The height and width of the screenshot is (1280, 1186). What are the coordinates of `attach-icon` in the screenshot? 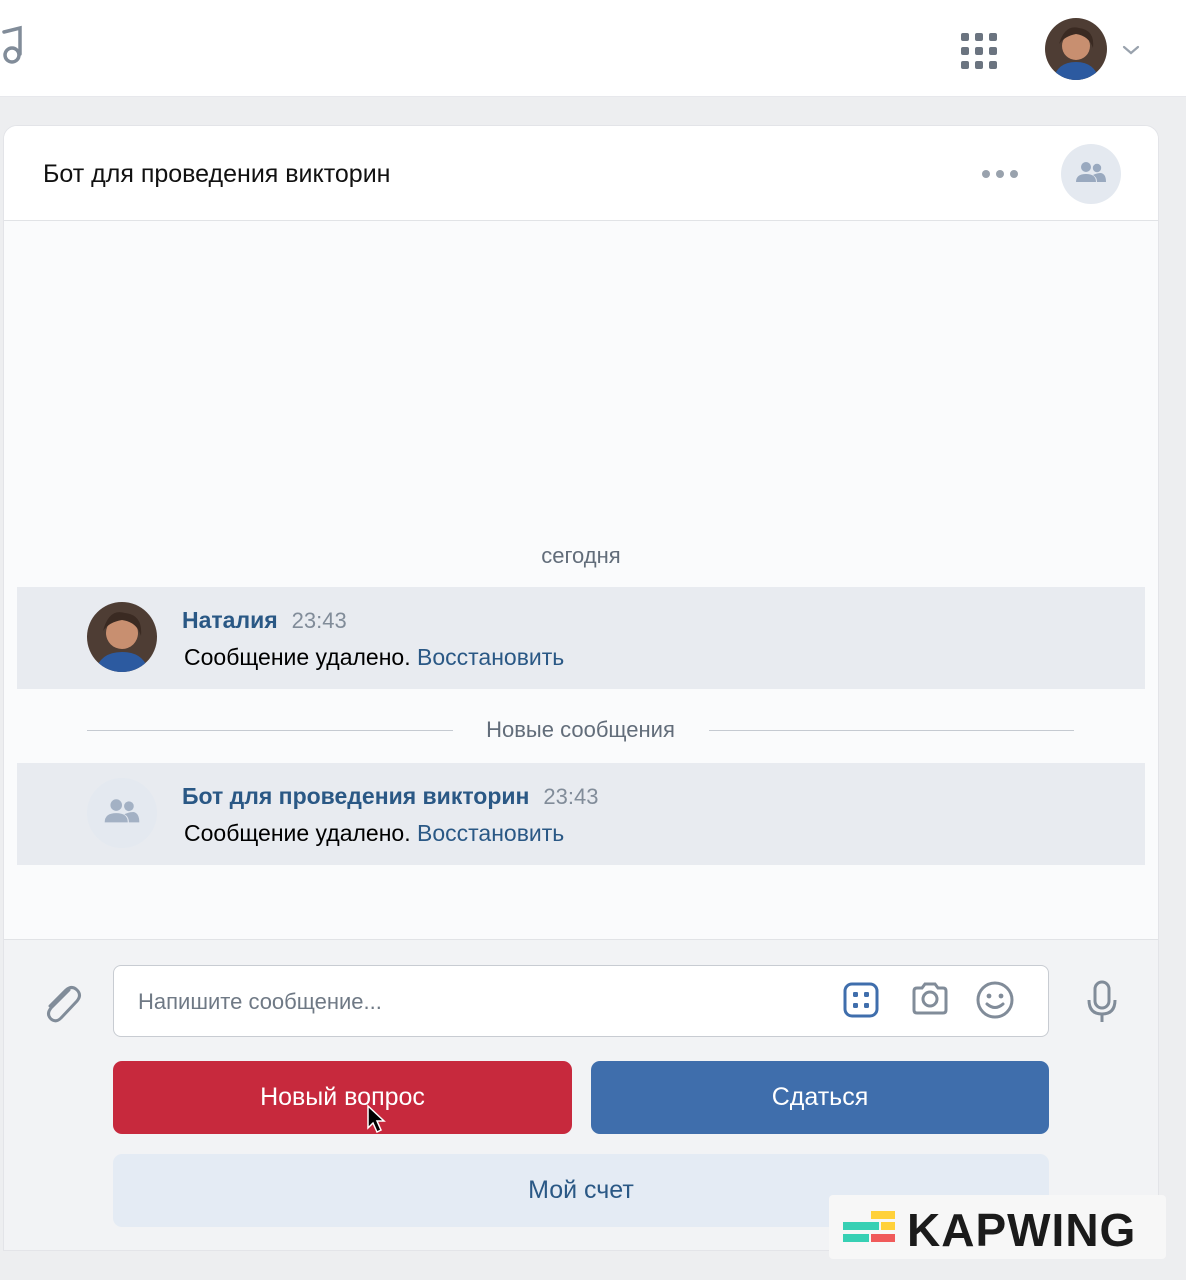 It's located at (61, 1002).